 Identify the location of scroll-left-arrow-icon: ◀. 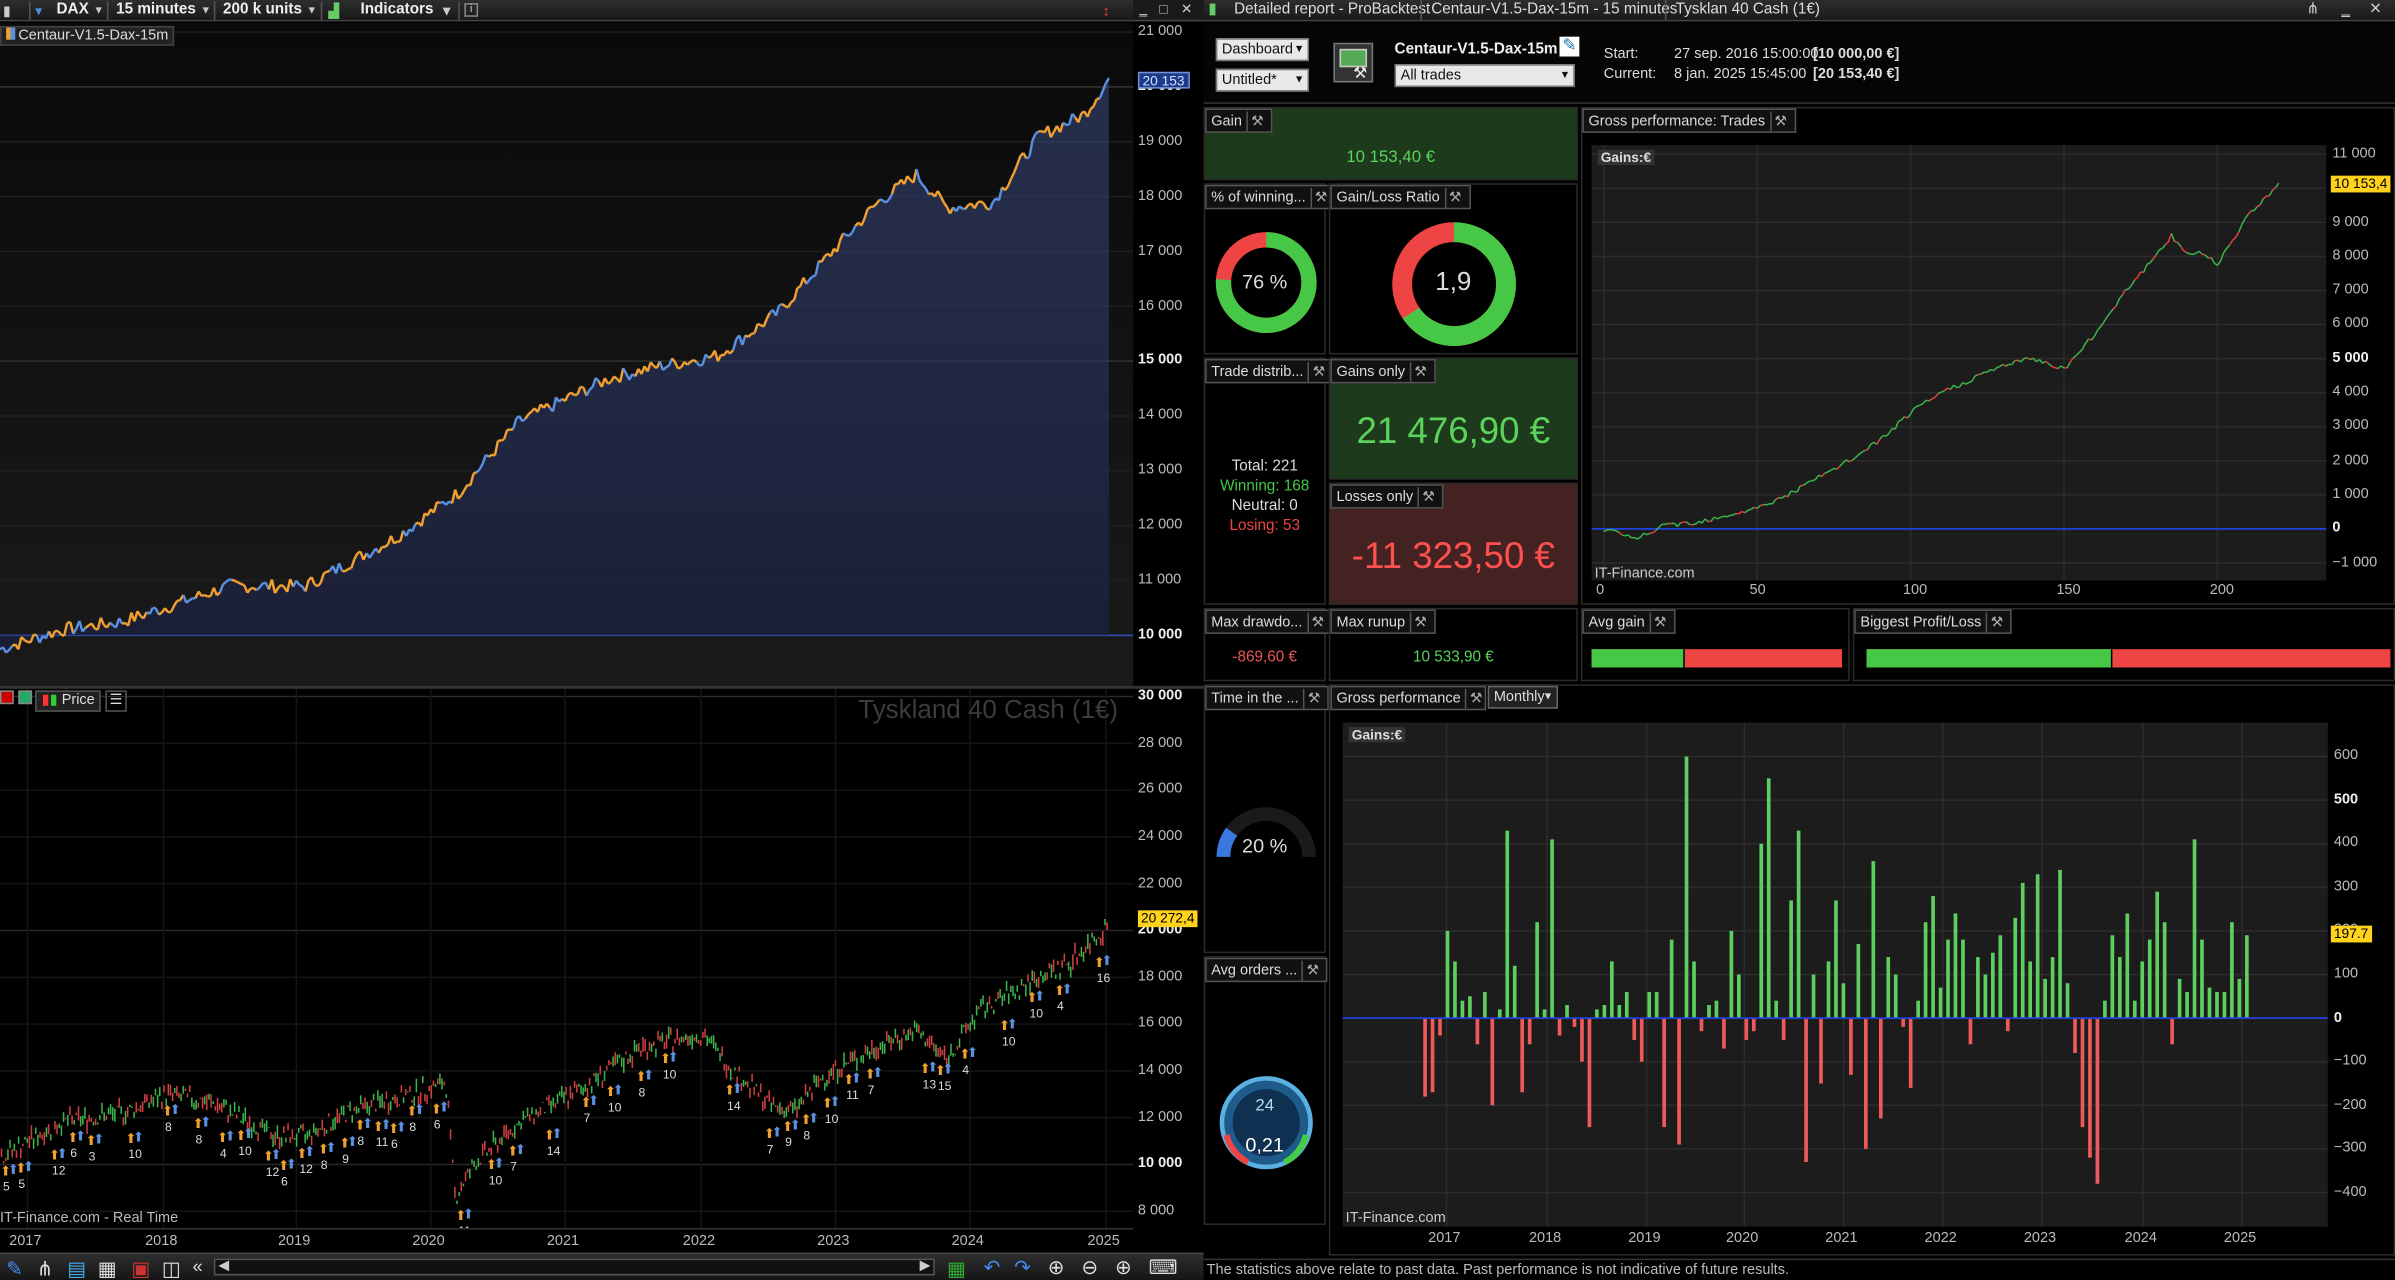
(223, 1265).